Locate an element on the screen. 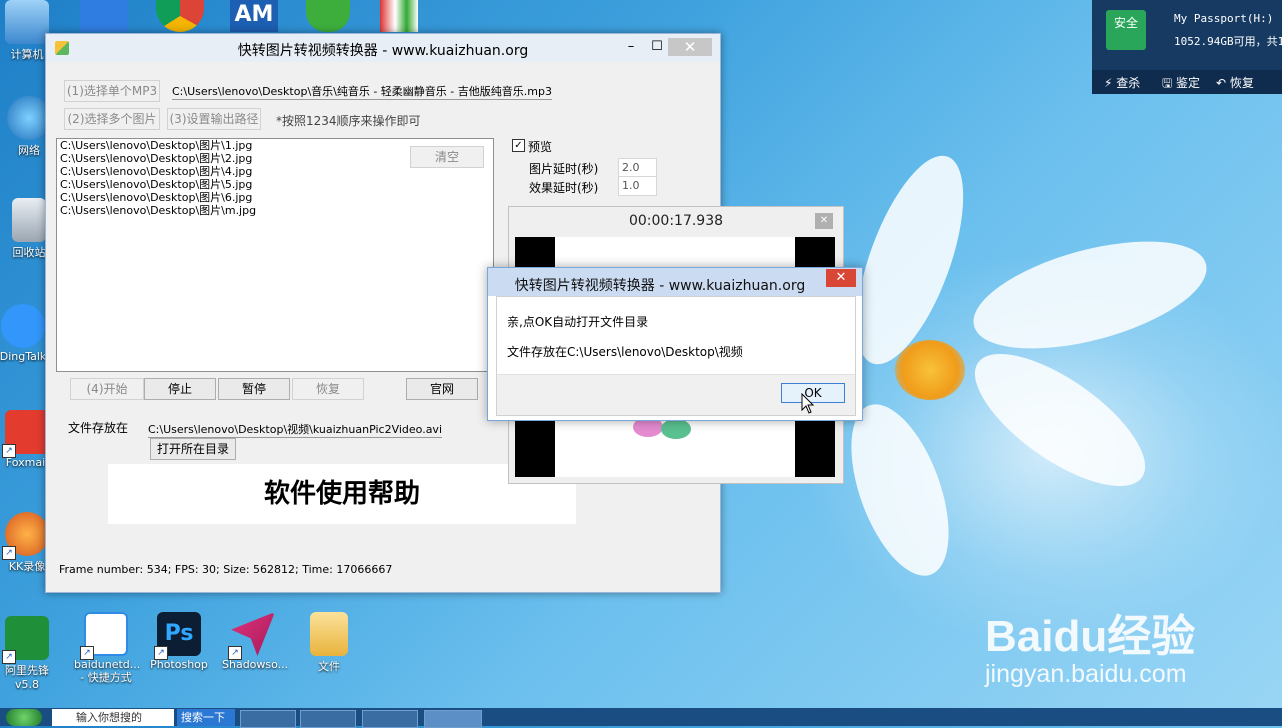  recycle-bin-icon is located at coordinates (29, 220).